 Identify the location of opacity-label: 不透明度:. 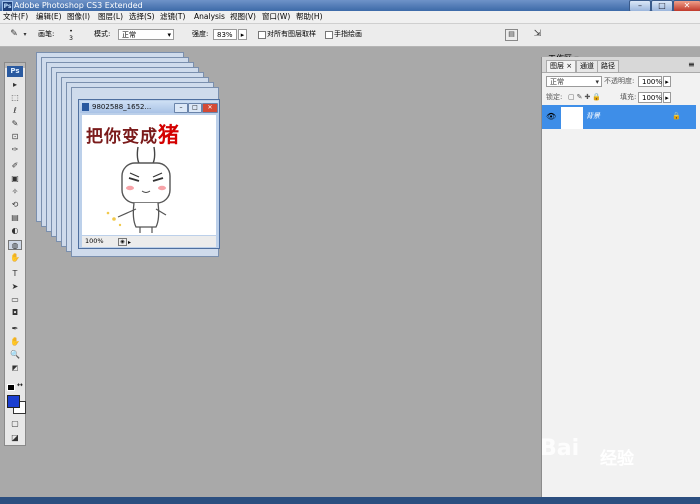
(619, 81).